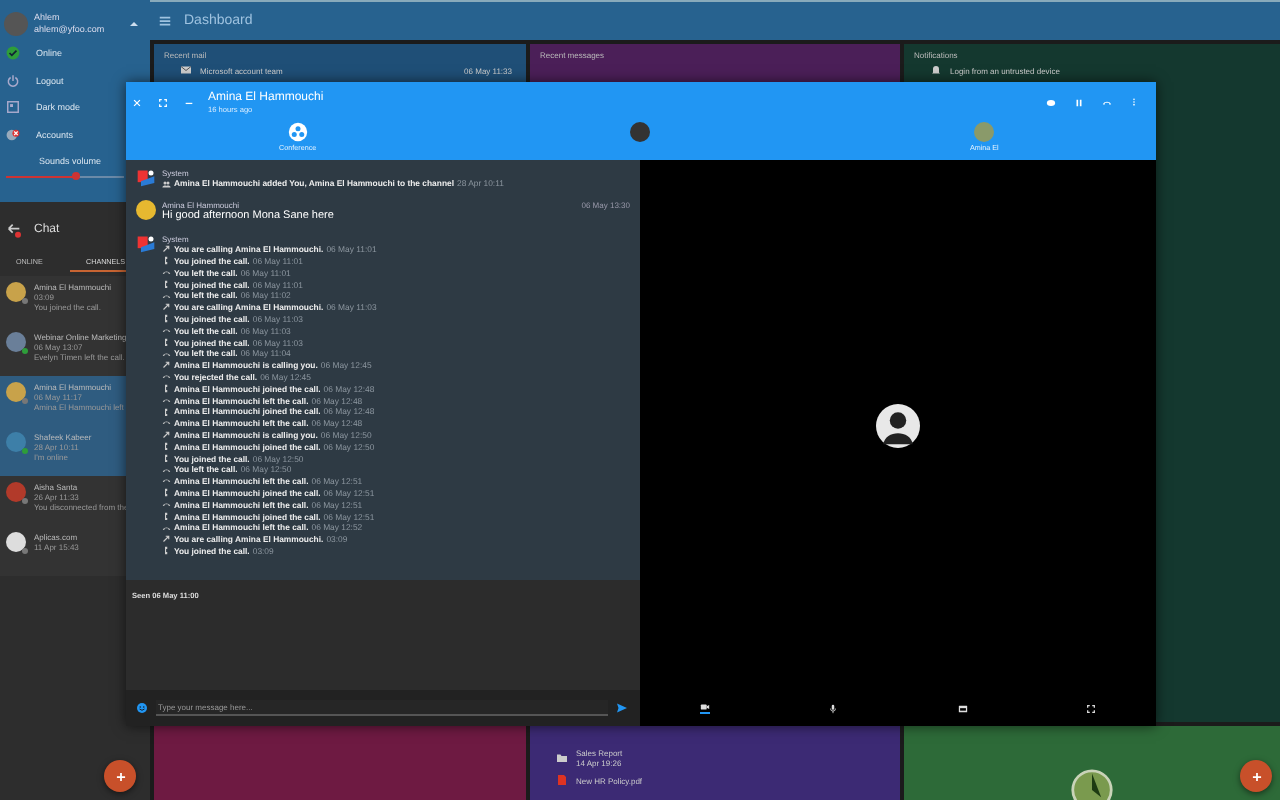 This screenshot has width=1280, height=800. Describe the element at coordinates (297, 132) in the screenshot. I see `group-icon` at that location.